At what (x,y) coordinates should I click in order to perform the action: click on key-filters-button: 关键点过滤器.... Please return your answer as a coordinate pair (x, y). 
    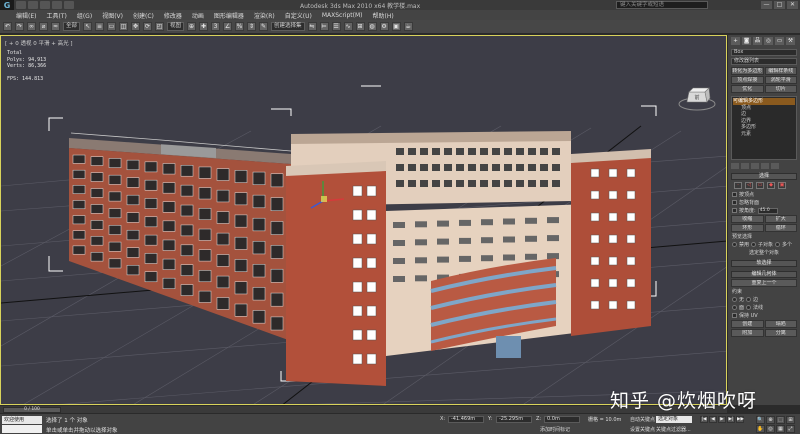
    Looking at the image, I should click on (673, 429).